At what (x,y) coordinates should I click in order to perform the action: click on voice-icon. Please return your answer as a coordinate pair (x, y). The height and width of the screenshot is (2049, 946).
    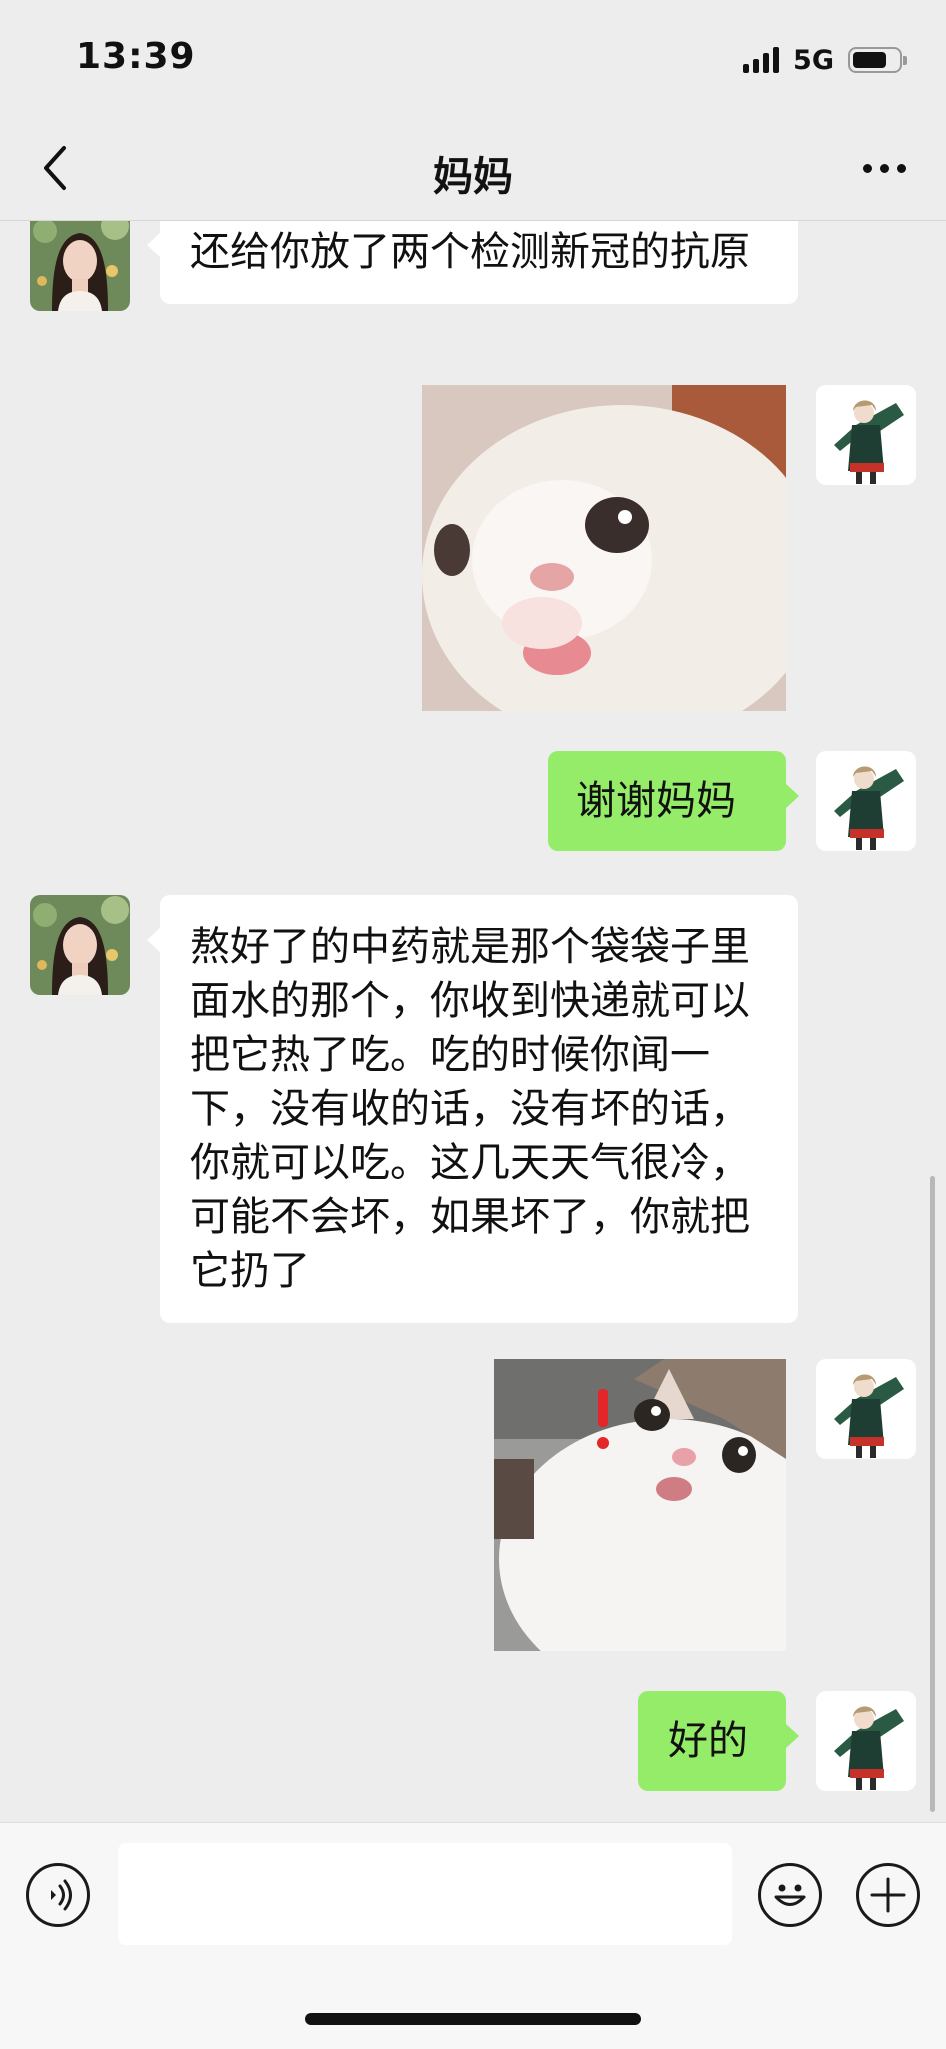
    Looking at the image, I should click on (61, 1895).